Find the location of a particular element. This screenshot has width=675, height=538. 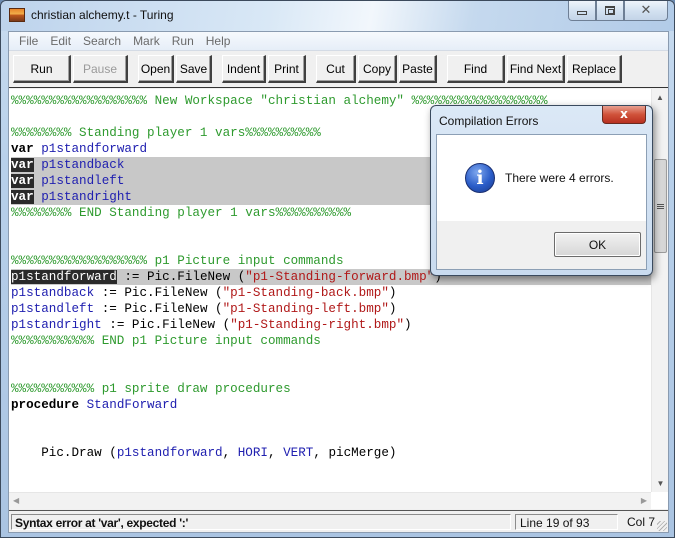

find-next-button: Find Next is located at coordinates (536, 69).